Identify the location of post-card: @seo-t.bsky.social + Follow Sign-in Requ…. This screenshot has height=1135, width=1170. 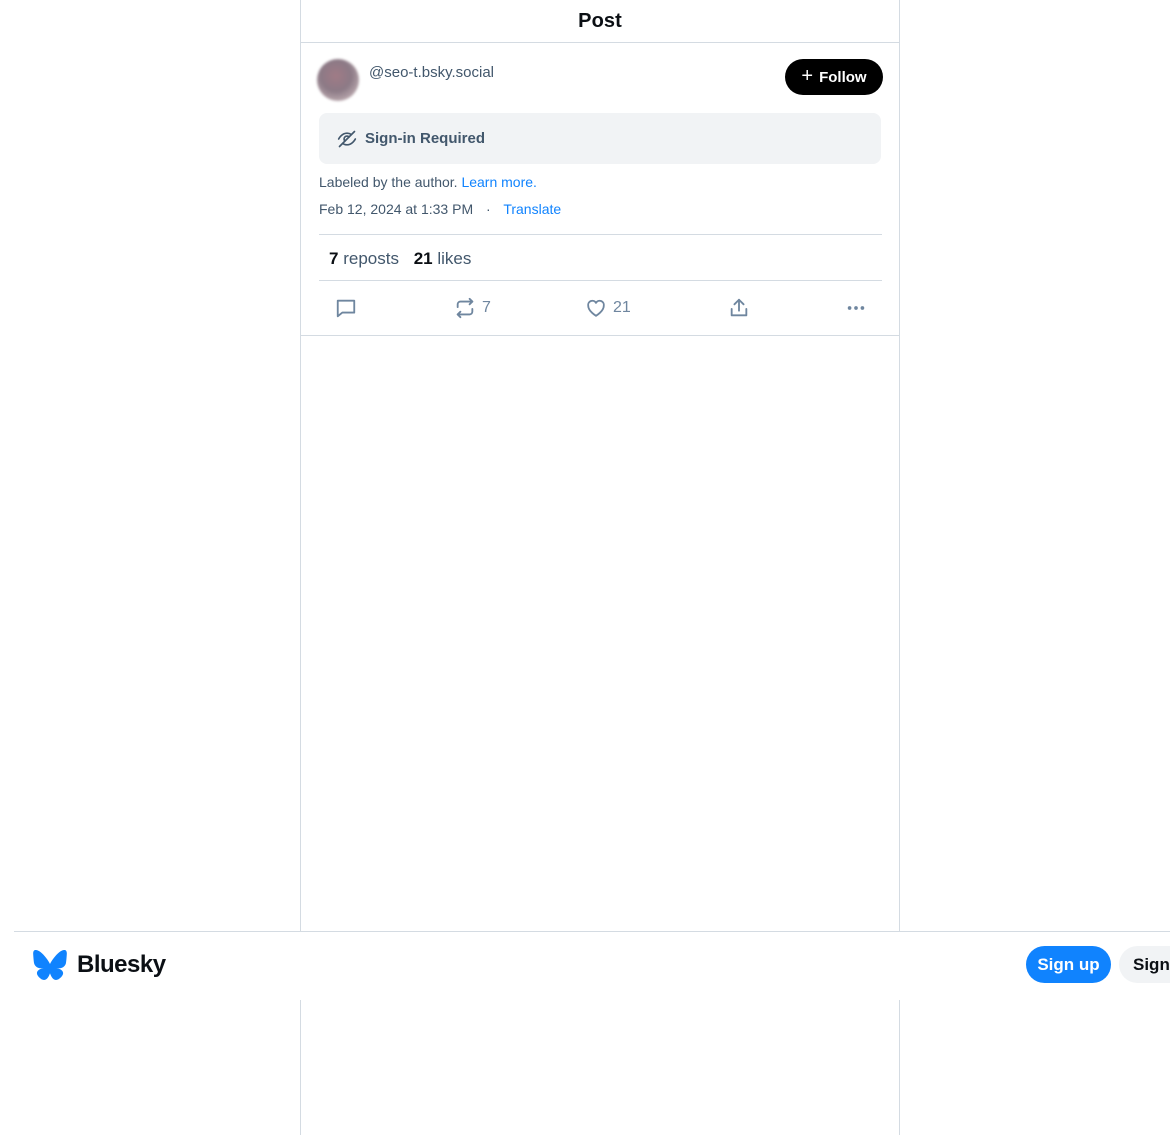
(600, 189).